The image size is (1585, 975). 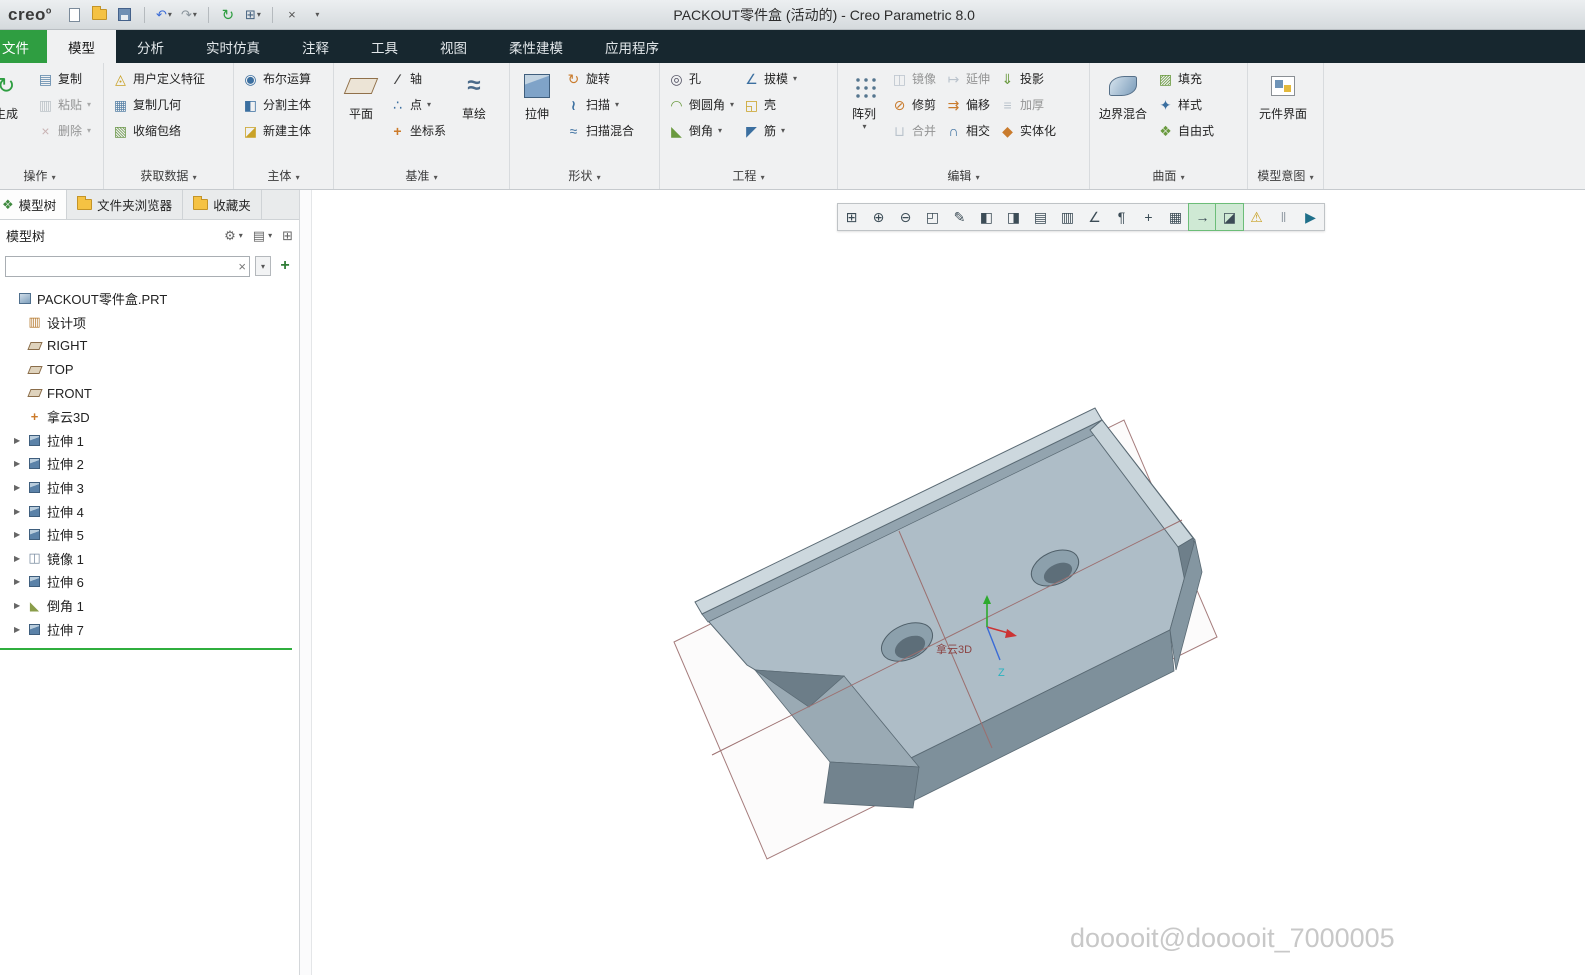 I want to click on group-label-editing: 编辑 ▾, so click(x=963, y=177).